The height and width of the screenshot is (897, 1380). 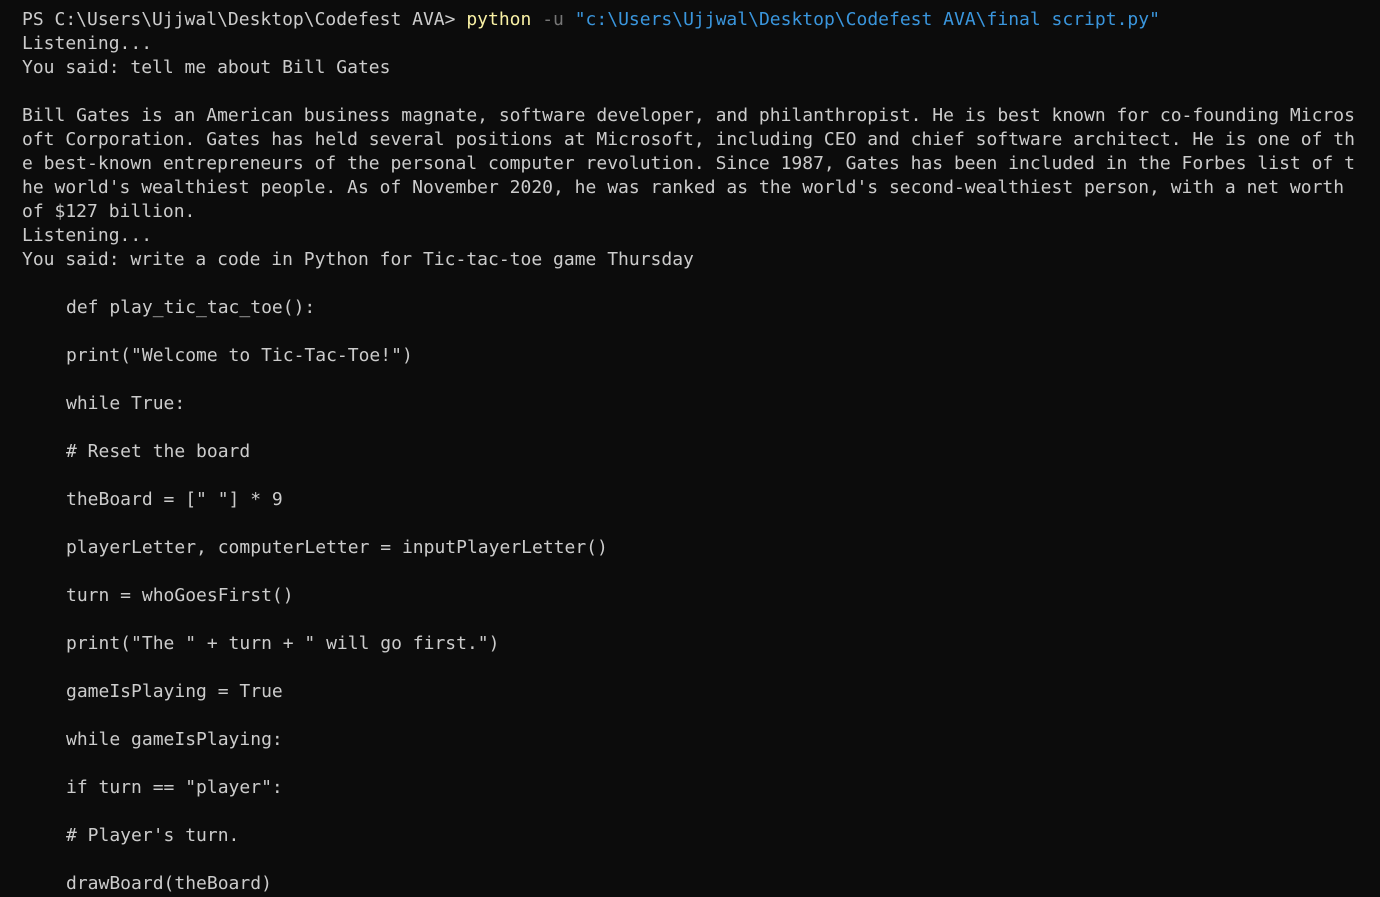 I want to click on prompt-command: python, so click(x=499, y=19).